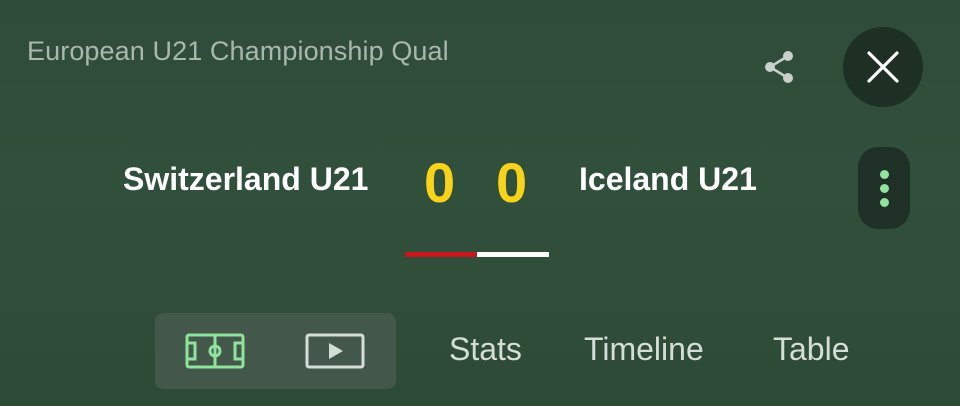 The width and height of the screenshot is (960, 406). What do you see at coordinates (245, 179) in the screenshot?
I see `home-team-name: Switzerland U21` at bounding box center [245, 179].